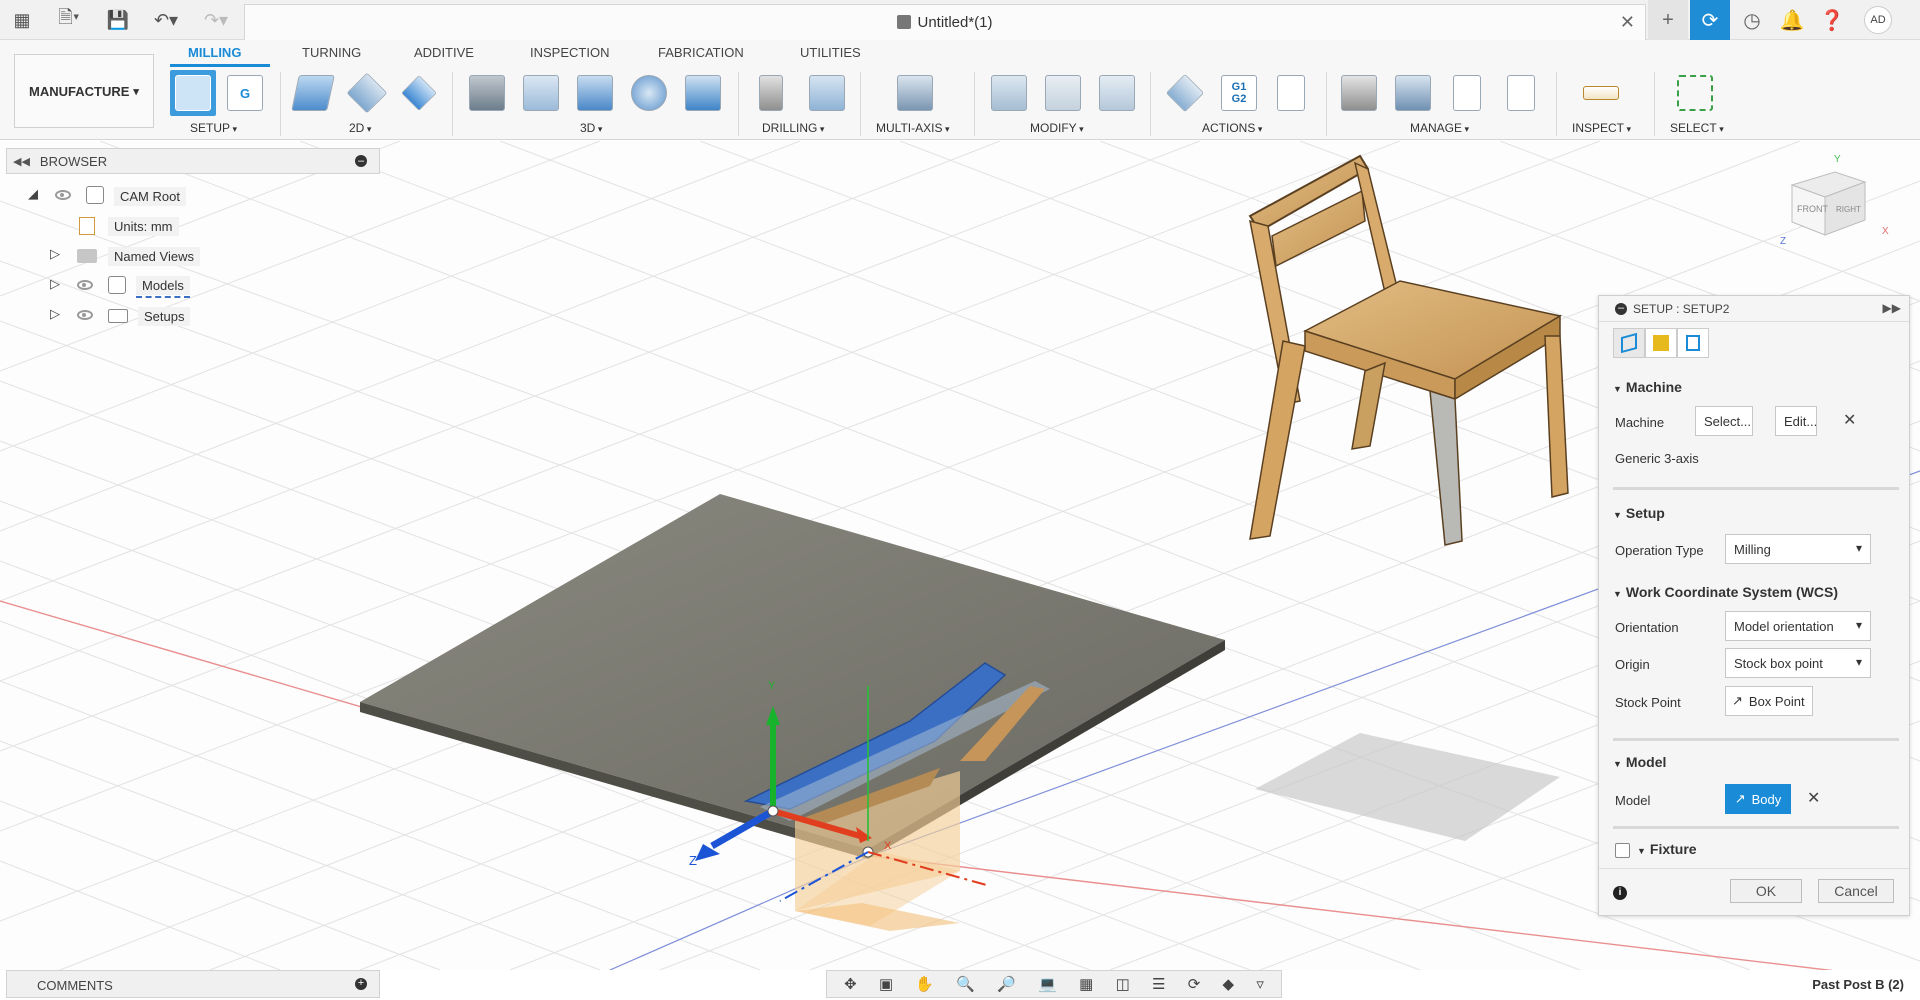 Image resolution: width=1920 pixels, height=1000 pixels. What do you see at coordinates (1621, 308) in the screenshot?
I see `dialog-minimize-icon: –` at bounding box center [1621, 308].